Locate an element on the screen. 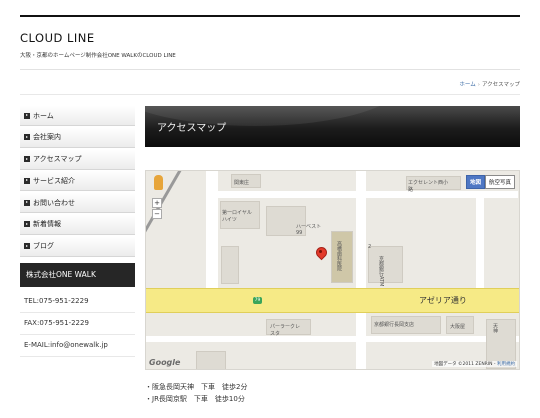  nav-item-services: サービス紹介 is located at coordinates (77, 181).